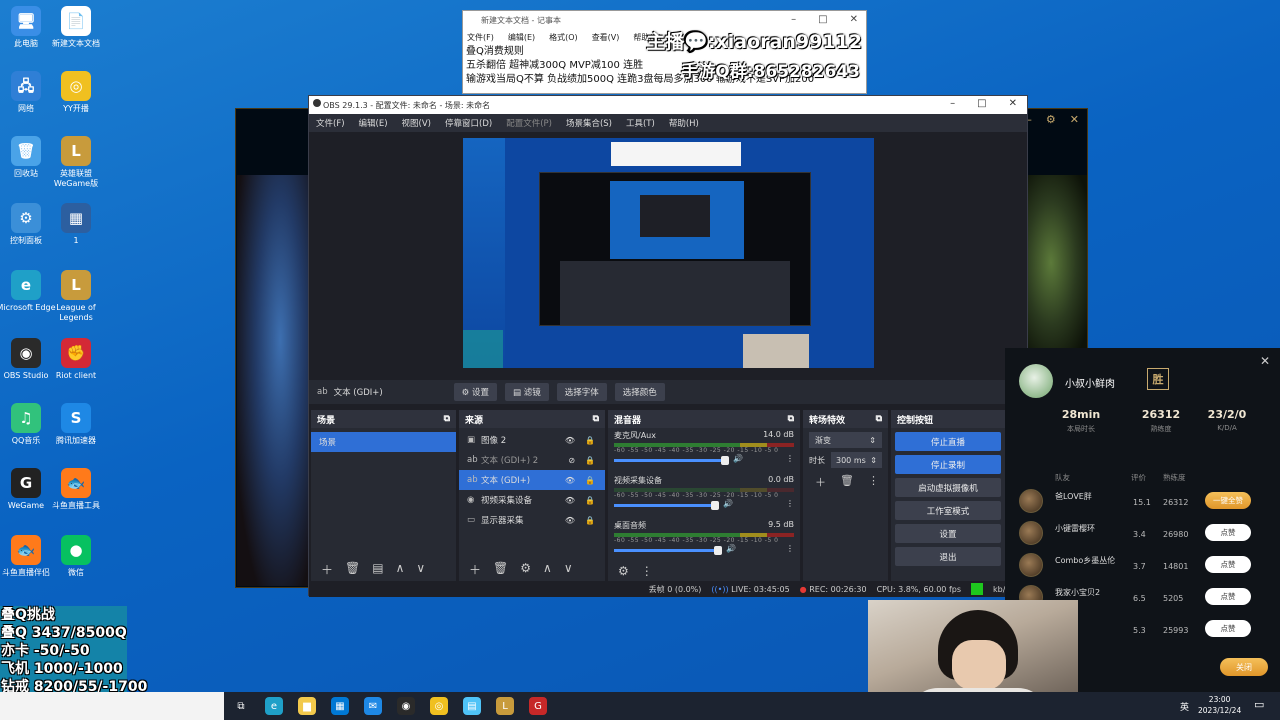 The image size is (1280, 720). What do you see at coordinates (377, 569) in the screenshot?
I see `filter-icon: ▤` at bounding box center [377, 569].